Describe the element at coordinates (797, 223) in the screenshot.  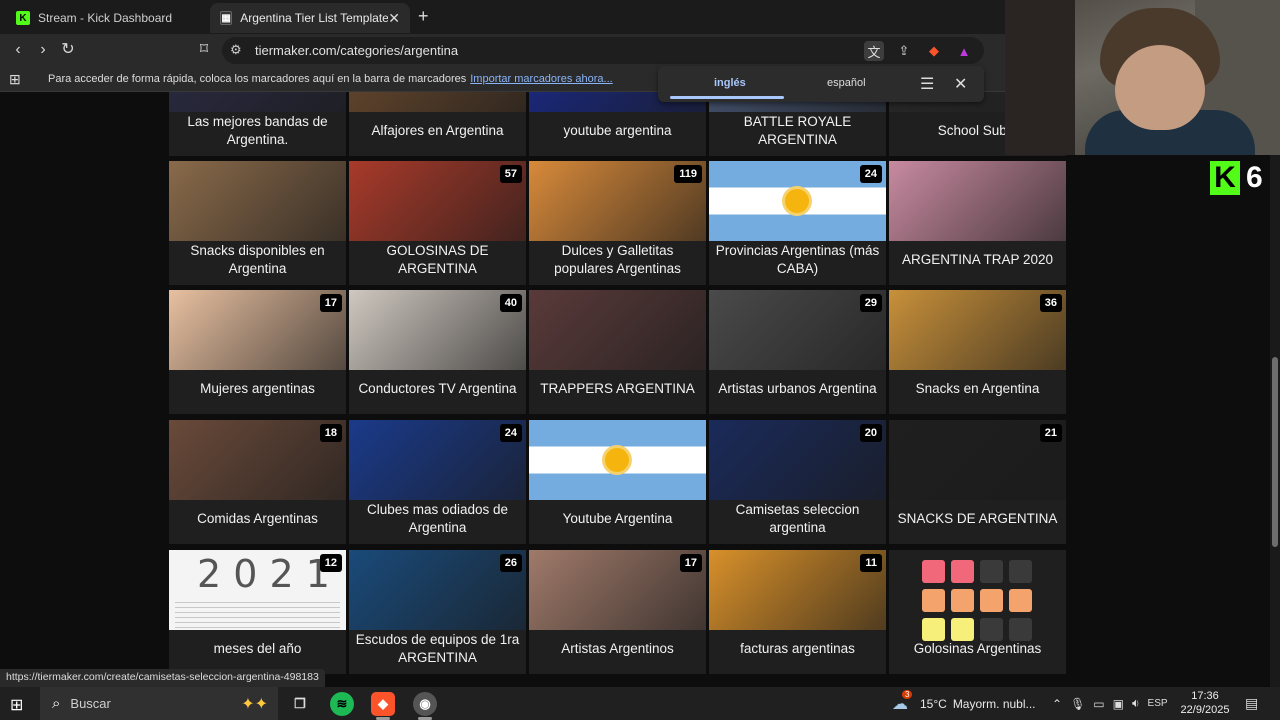
I see `tier-list-card: 24 Provincias Argentinas (más CABA)` at that location.